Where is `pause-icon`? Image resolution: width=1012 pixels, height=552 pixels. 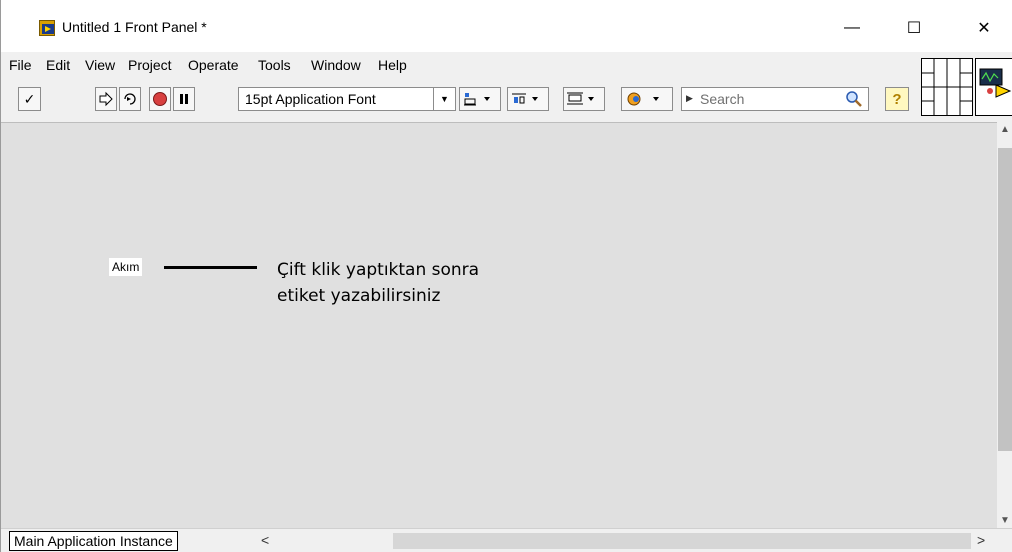
pause-icon is located at coordinates (184, 99).